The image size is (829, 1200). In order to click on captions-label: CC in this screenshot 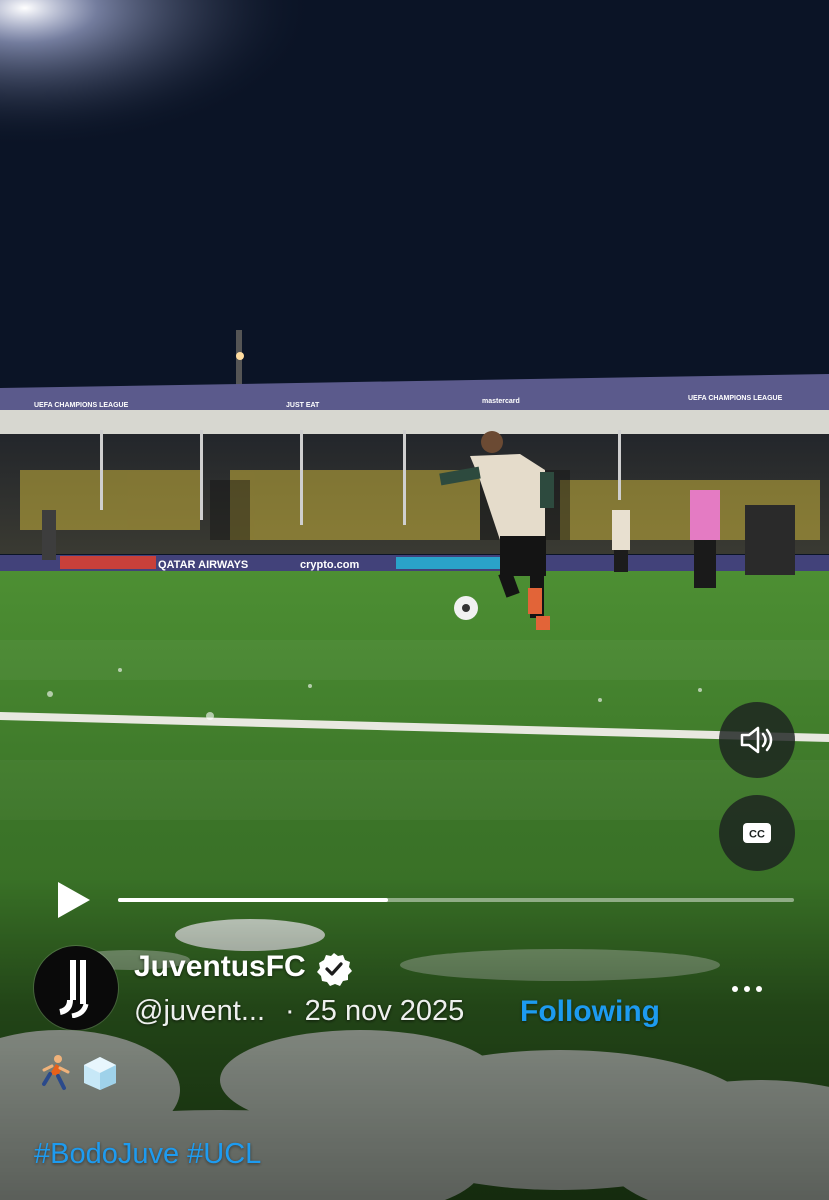, I will do `click(757, 835)`.